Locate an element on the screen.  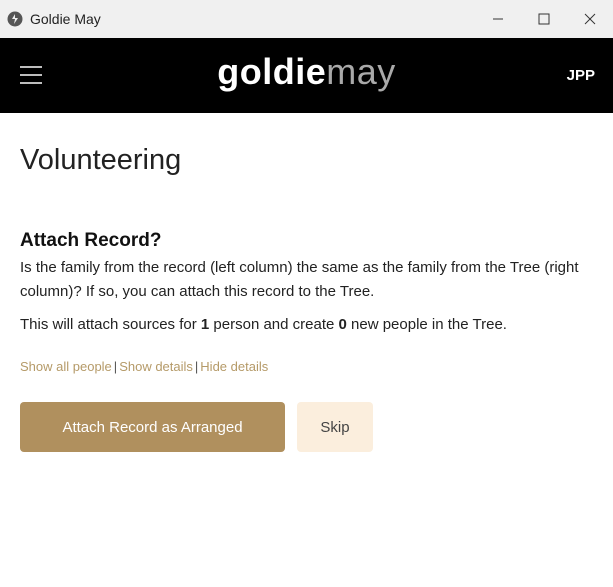
app-navbar: goldiemay JPP is located at coordinates (306, 75).